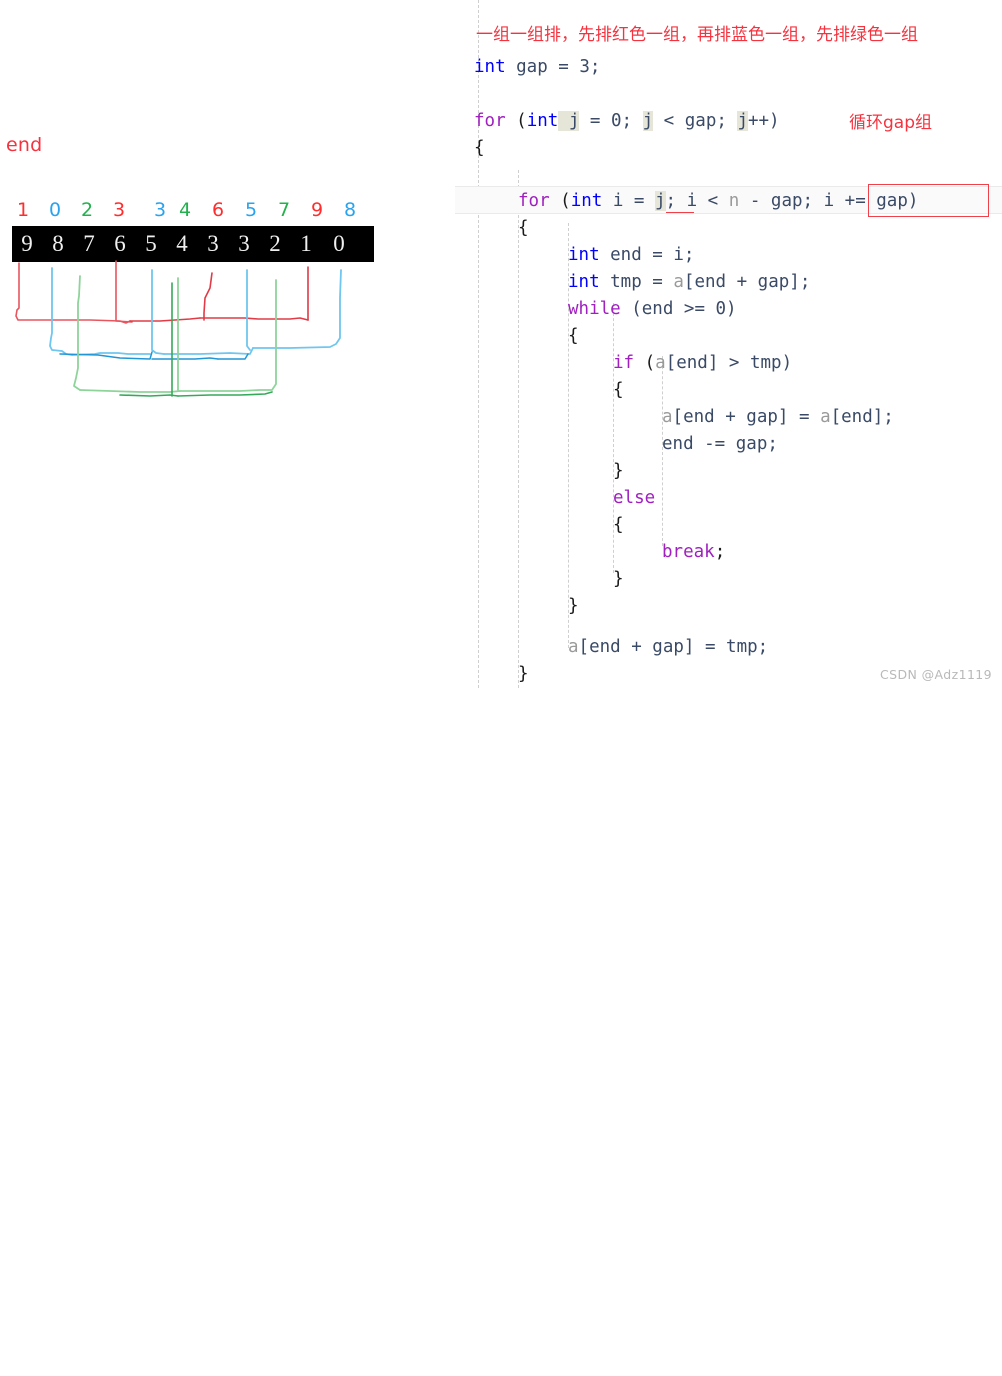  What do you see at coordinates (618, 390) in the screenshot?
I see `code-line-brace-open-4: {` at bounding box center [618, 390].